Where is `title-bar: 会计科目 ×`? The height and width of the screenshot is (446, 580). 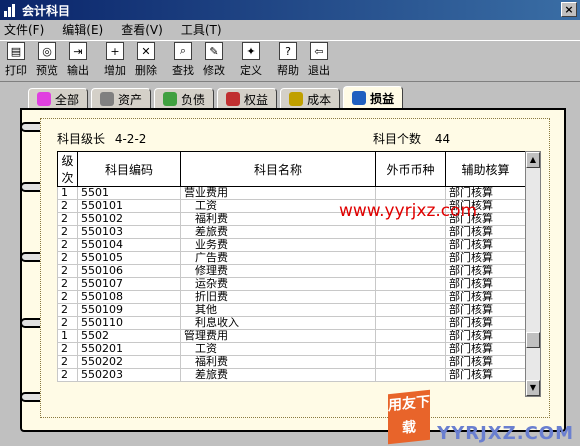
title-bar: 会计科目 × is located at coordinates (290, 10).